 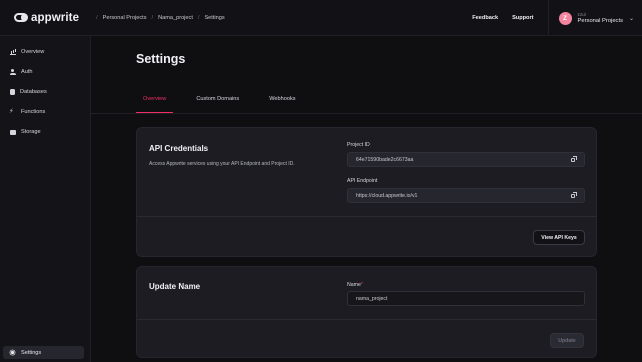 I want to click on breadcrumb-organization: Personal Projects, so click(x=125, y=18).